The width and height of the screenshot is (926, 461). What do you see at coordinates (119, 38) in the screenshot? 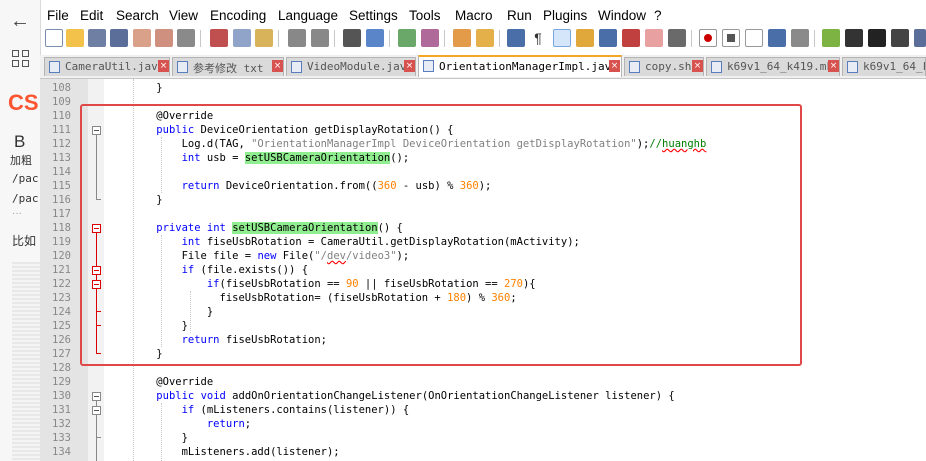
I see `save-all-icon` at bounding box center [119, 38].